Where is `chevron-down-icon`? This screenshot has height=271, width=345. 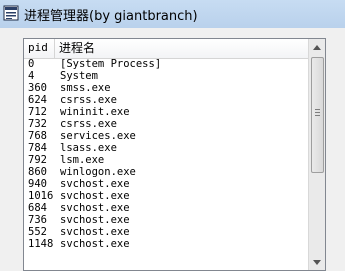
chevron-down-icon is located at coordinates (317, 262).